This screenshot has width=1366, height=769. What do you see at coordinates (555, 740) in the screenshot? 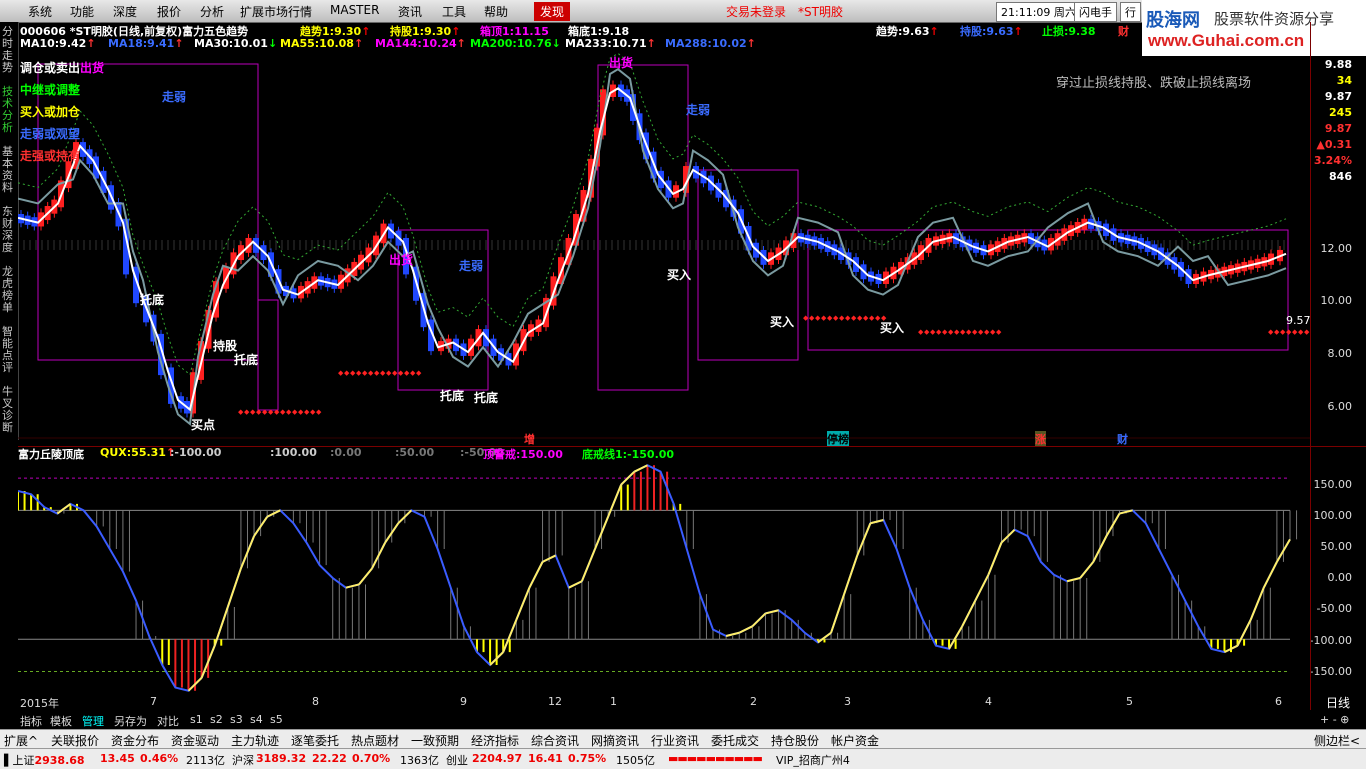
I see `func-tab: 综合资讯` at bounding box center [555, 740].